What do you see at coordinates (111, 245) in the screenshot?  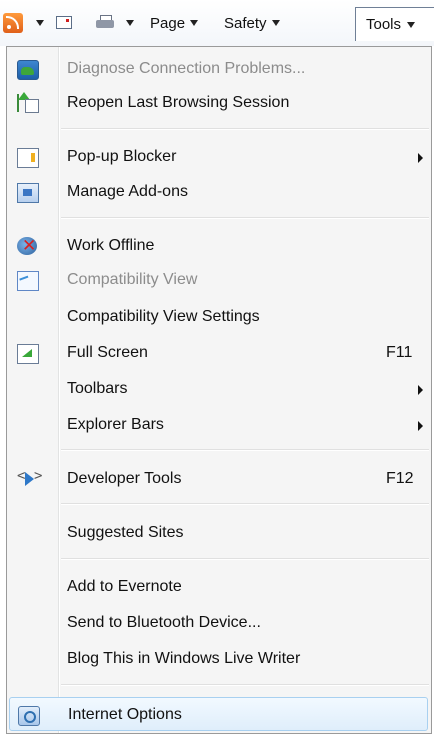 I see `menu-item-label: Work Offline` at bounding box center [111, 245].